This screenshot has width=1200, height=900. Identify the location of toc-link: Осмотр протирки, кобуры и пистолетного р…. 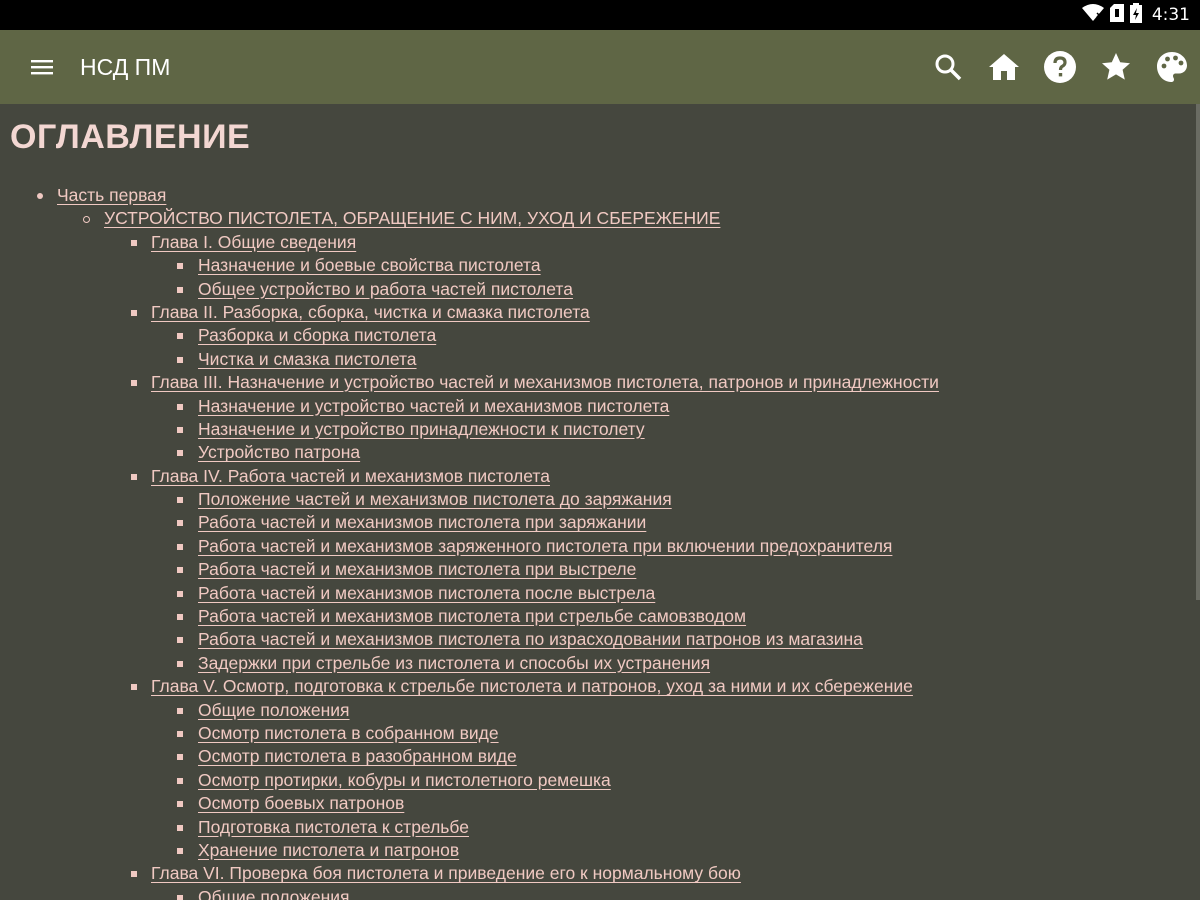
(404, 780).